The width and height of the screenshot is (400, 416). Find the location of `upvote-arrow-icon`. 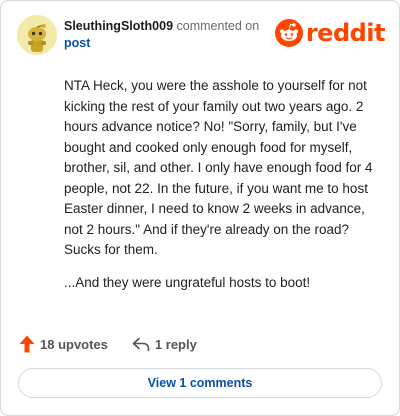

upvote-arrow-icon is located at coordinates (27, 344).